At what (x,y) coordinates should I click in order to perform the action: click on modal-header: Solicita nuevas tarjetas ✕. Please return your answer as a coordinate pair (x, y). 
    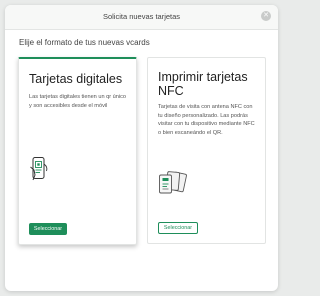
    Looking at the image, I should click on (141, 17).